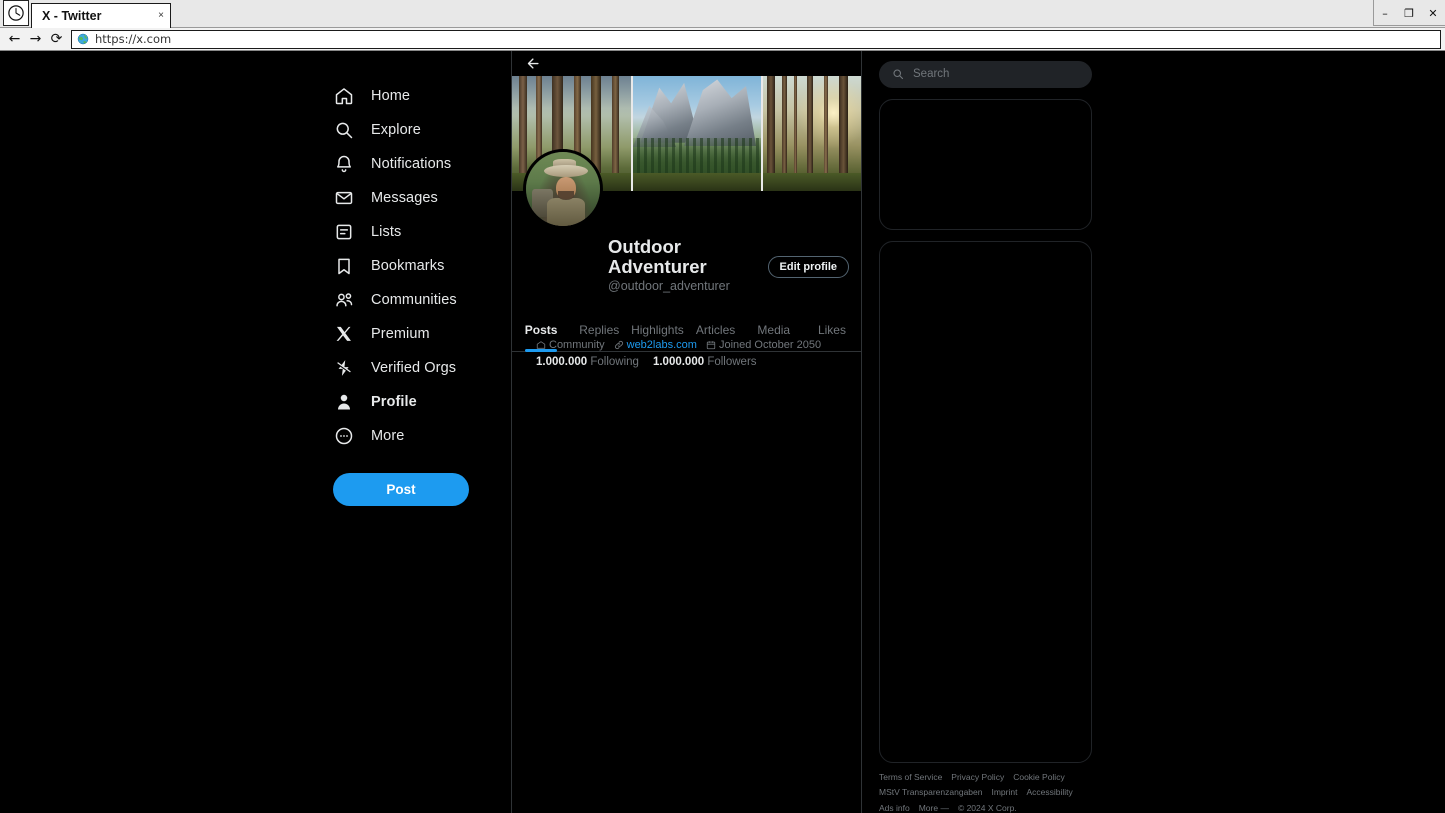 The width and height of the screenshot is (1445, 813). I want to click on followers-value: 1.000.000, so click(678, 361).